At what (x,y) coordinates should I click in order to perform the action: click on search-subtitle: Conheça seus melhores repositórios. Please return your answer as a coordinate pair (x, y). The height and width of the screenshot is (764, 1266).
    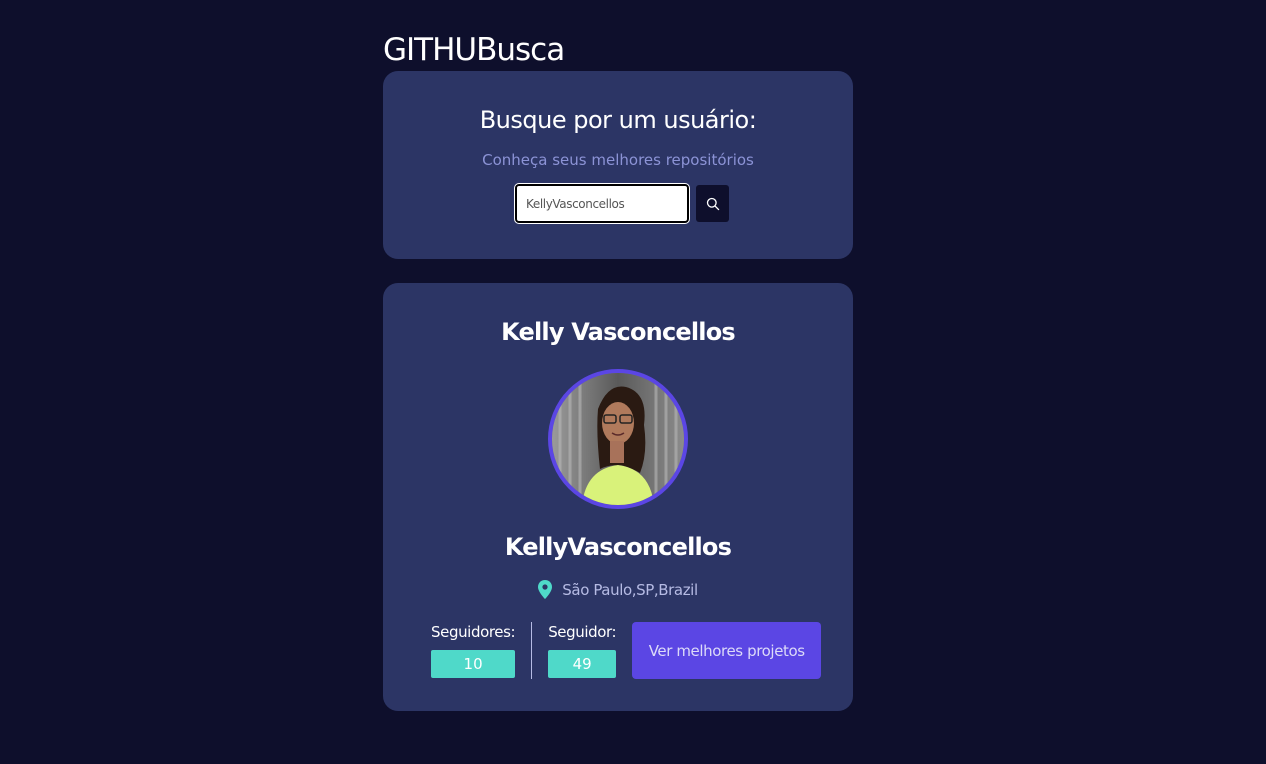
    Looking at the image, I should click on (618, 160).